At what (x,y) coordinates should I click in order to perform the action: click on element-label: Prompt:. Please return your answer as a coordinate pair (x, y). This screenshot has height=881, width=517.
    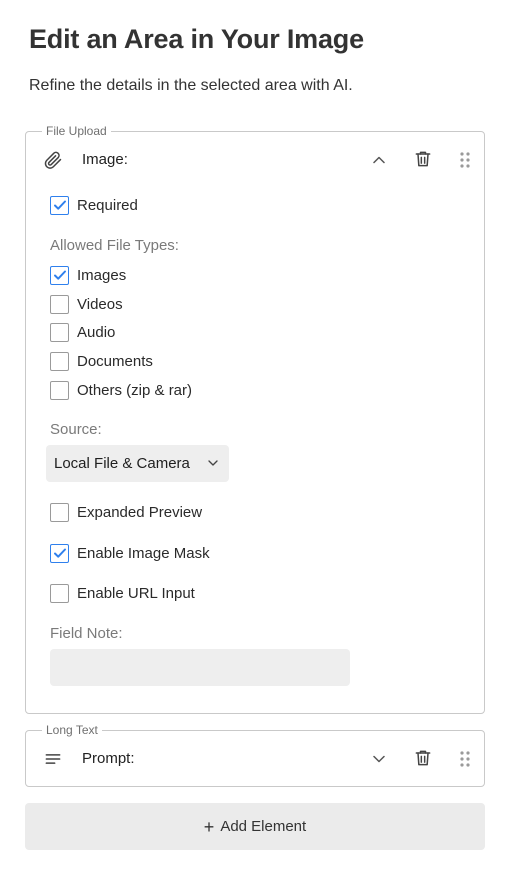
    Looking at the image, I should click on (108, 758).